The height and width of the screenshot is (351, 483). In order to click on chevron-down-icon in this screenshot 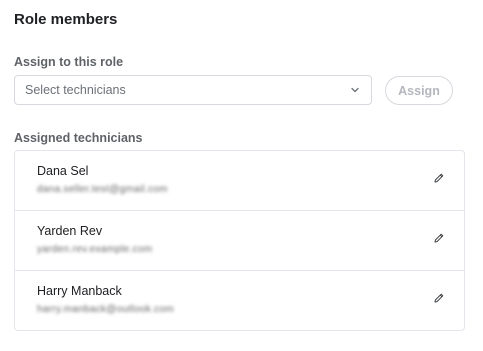, I will do `click(355, 90)`.